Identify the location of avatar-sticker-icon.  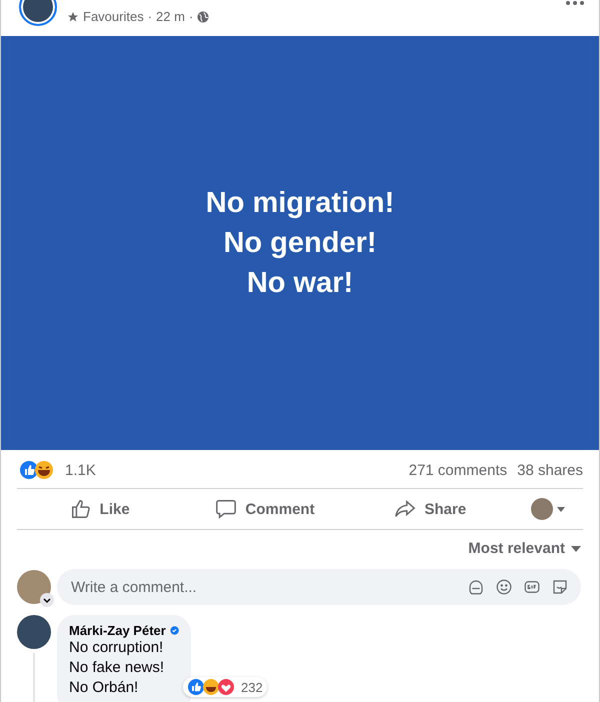
(476, 587).